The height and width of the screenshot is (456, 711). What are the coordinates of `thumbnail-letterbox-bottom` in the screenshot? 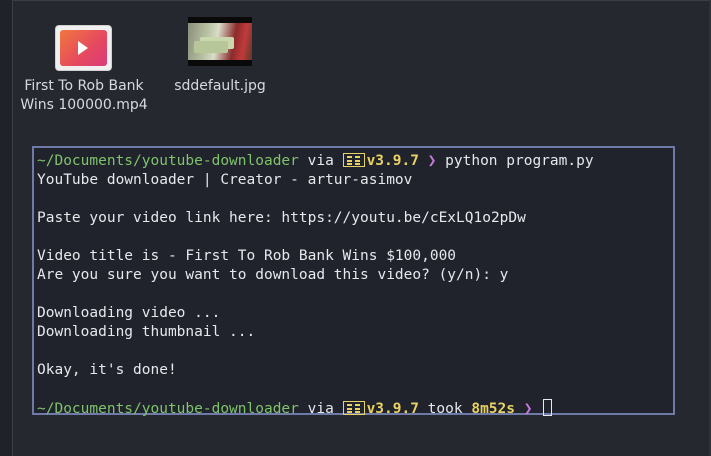 It's located at (220, 63).